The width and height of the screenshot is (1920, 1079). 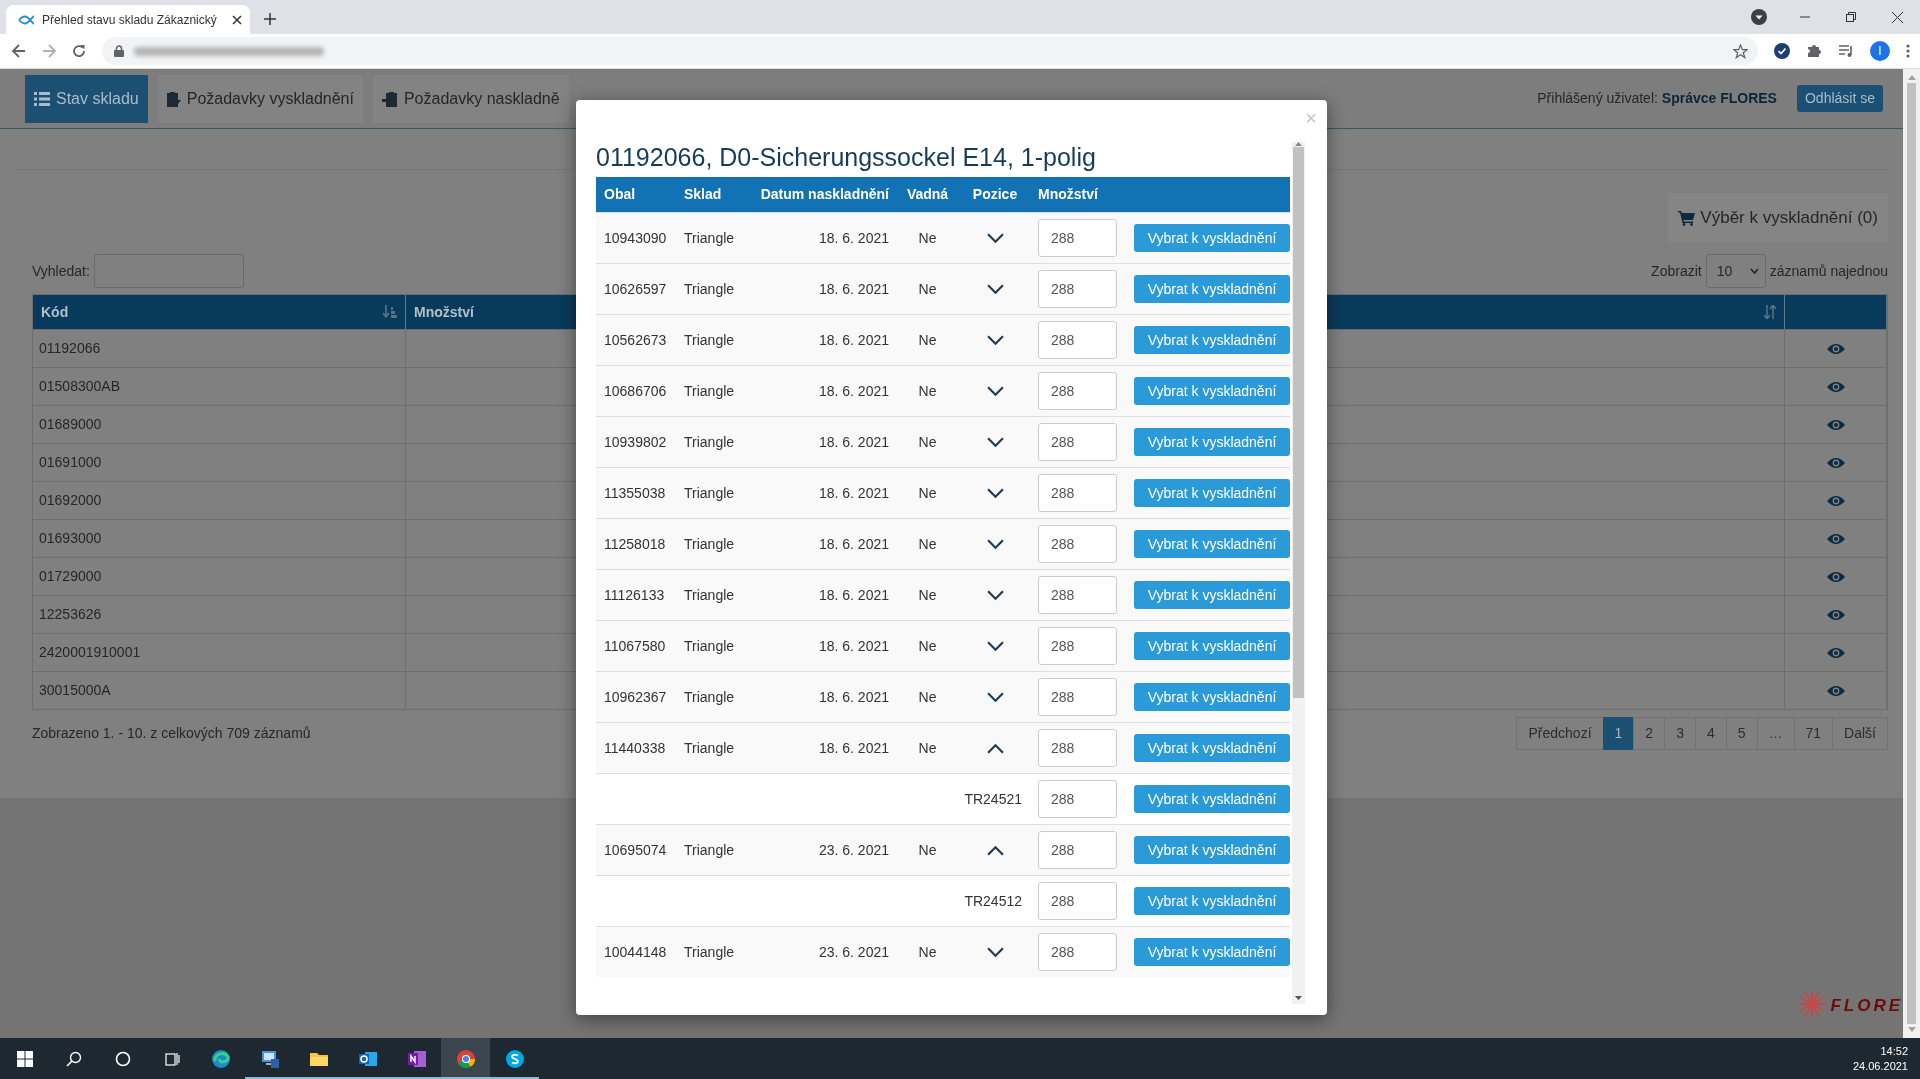 What do you see at coordinates (1839, 98) in the screenshot?
I see `logout-button: Odhlásit se` at bounding box center [1839, 98].